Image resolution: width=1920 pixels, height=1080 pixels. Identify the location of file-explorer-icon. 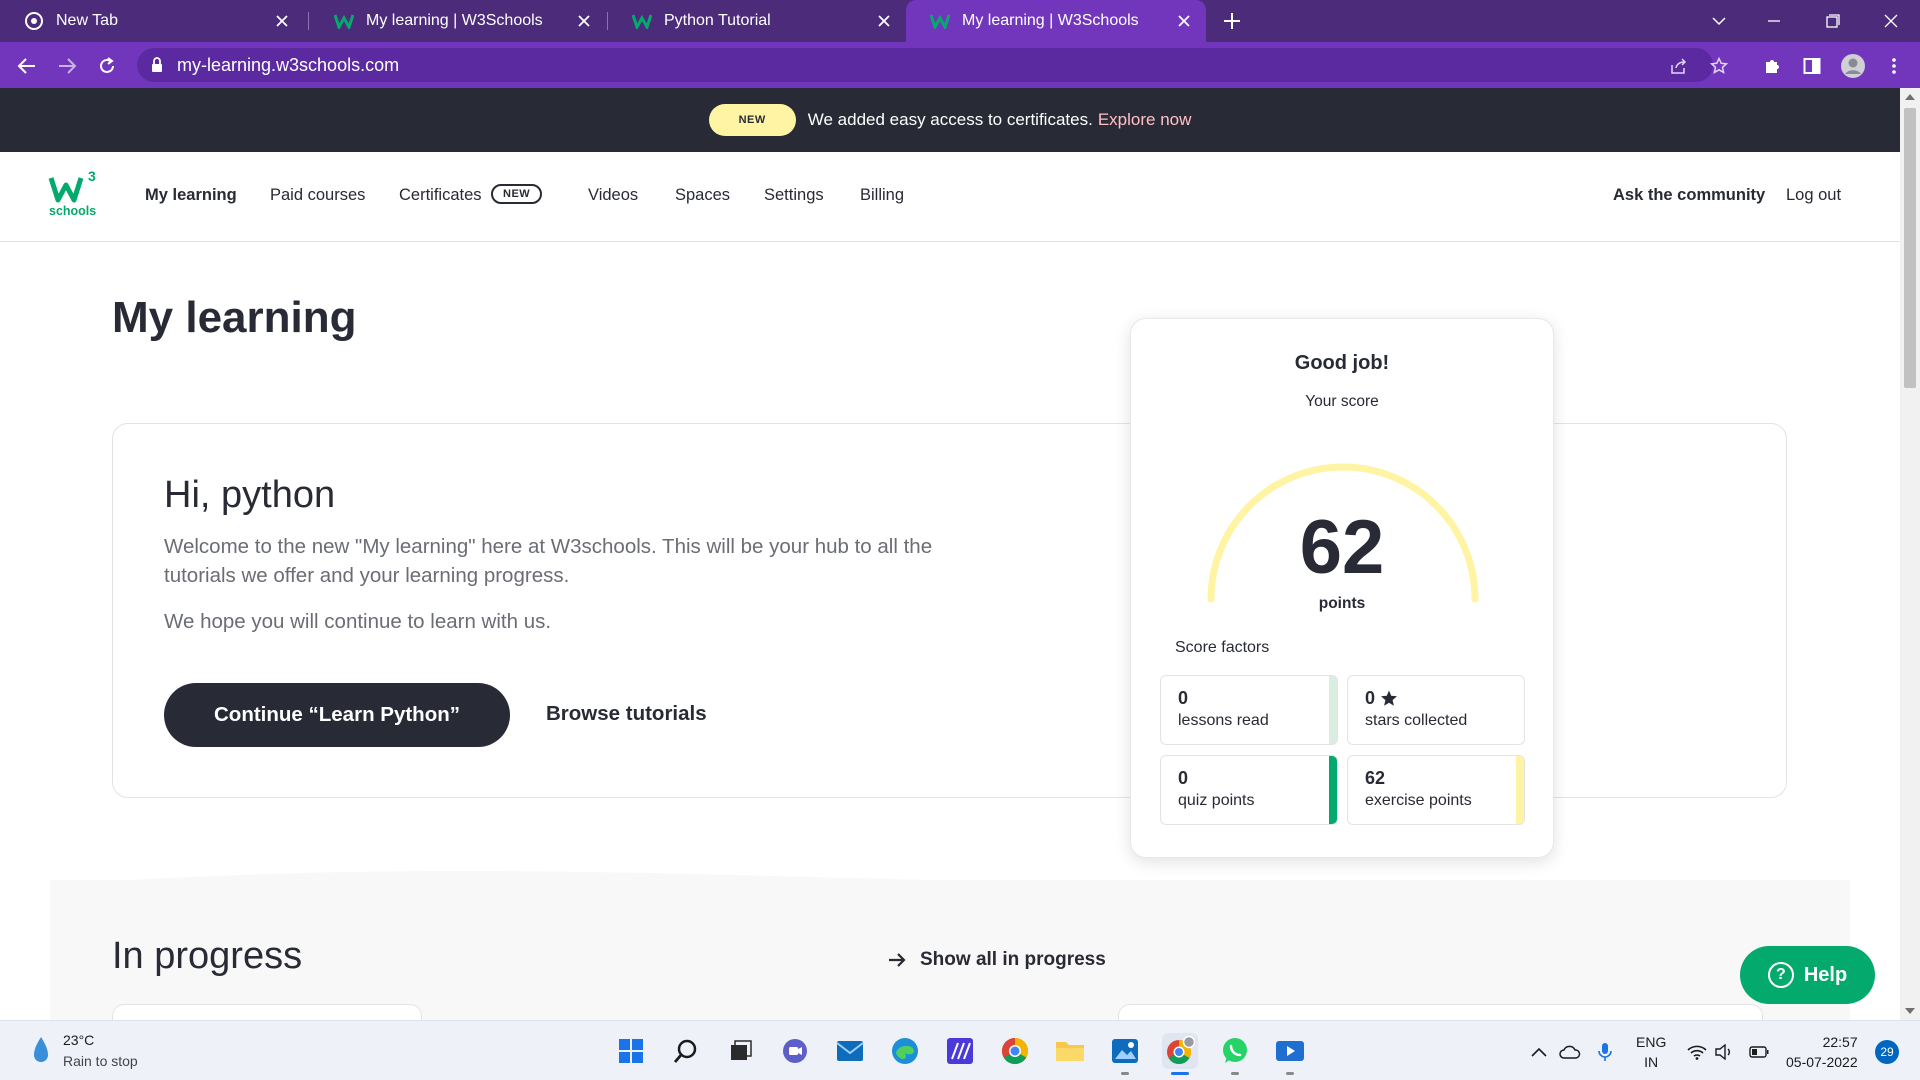
(1070, 1051).